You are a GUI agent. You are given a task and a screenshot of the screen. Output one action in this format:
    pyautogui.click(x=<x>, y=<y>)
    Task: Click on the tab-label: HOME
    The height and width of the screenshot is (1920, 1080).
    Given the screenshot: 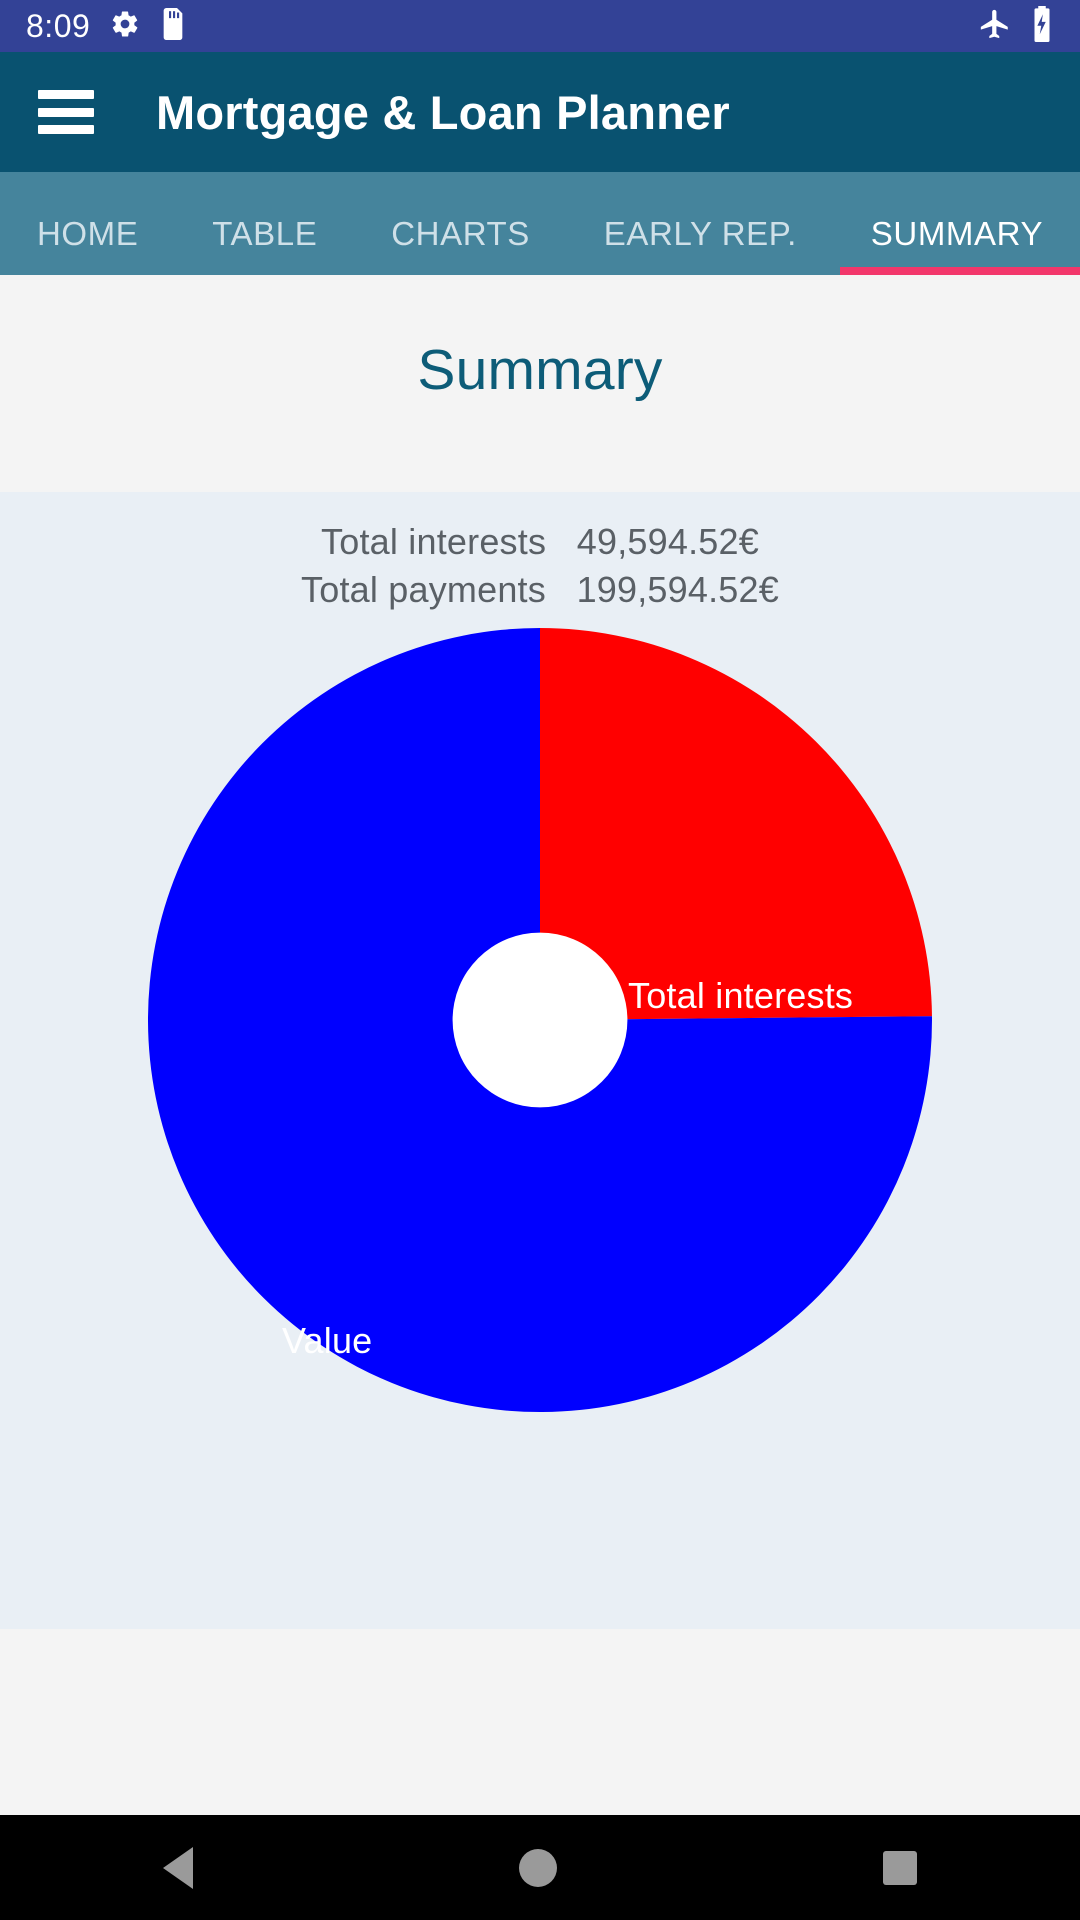 What is the action you would take?
    pyautogui.click(x=87, y=233)
    